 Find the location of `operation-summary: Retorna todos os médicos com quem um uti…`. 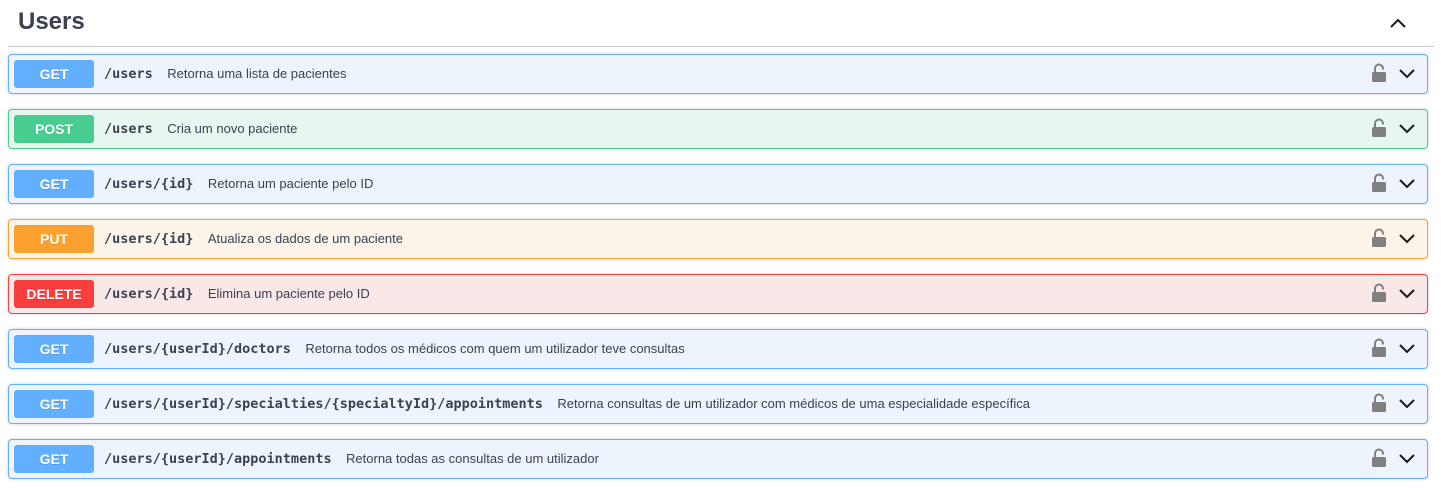

operation-summary: Retorna todos os médicos com quem um uti… is located at coordinates (495, 348).